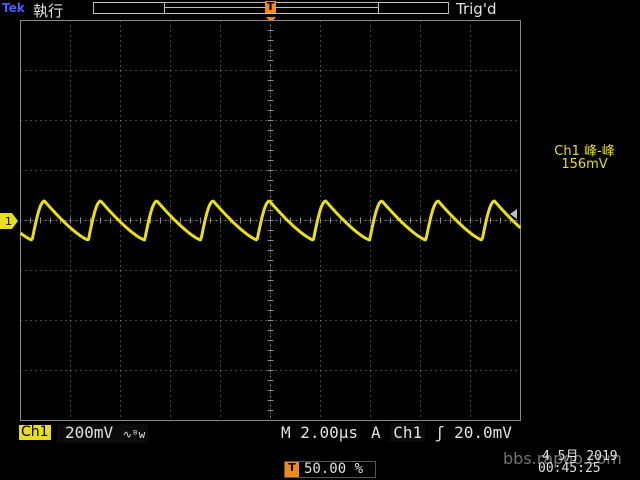  I want to click on ch1-ground-marker: 1, so click(9, 221).